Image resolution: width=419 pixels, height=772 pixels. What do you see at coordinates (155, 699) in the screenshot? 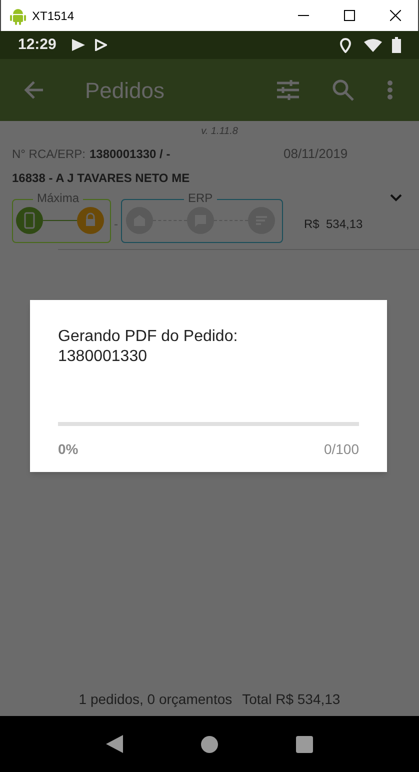
I see `orders-summary: 1 pedidos, 0 orçamentos` at bounding box center [155, 699].